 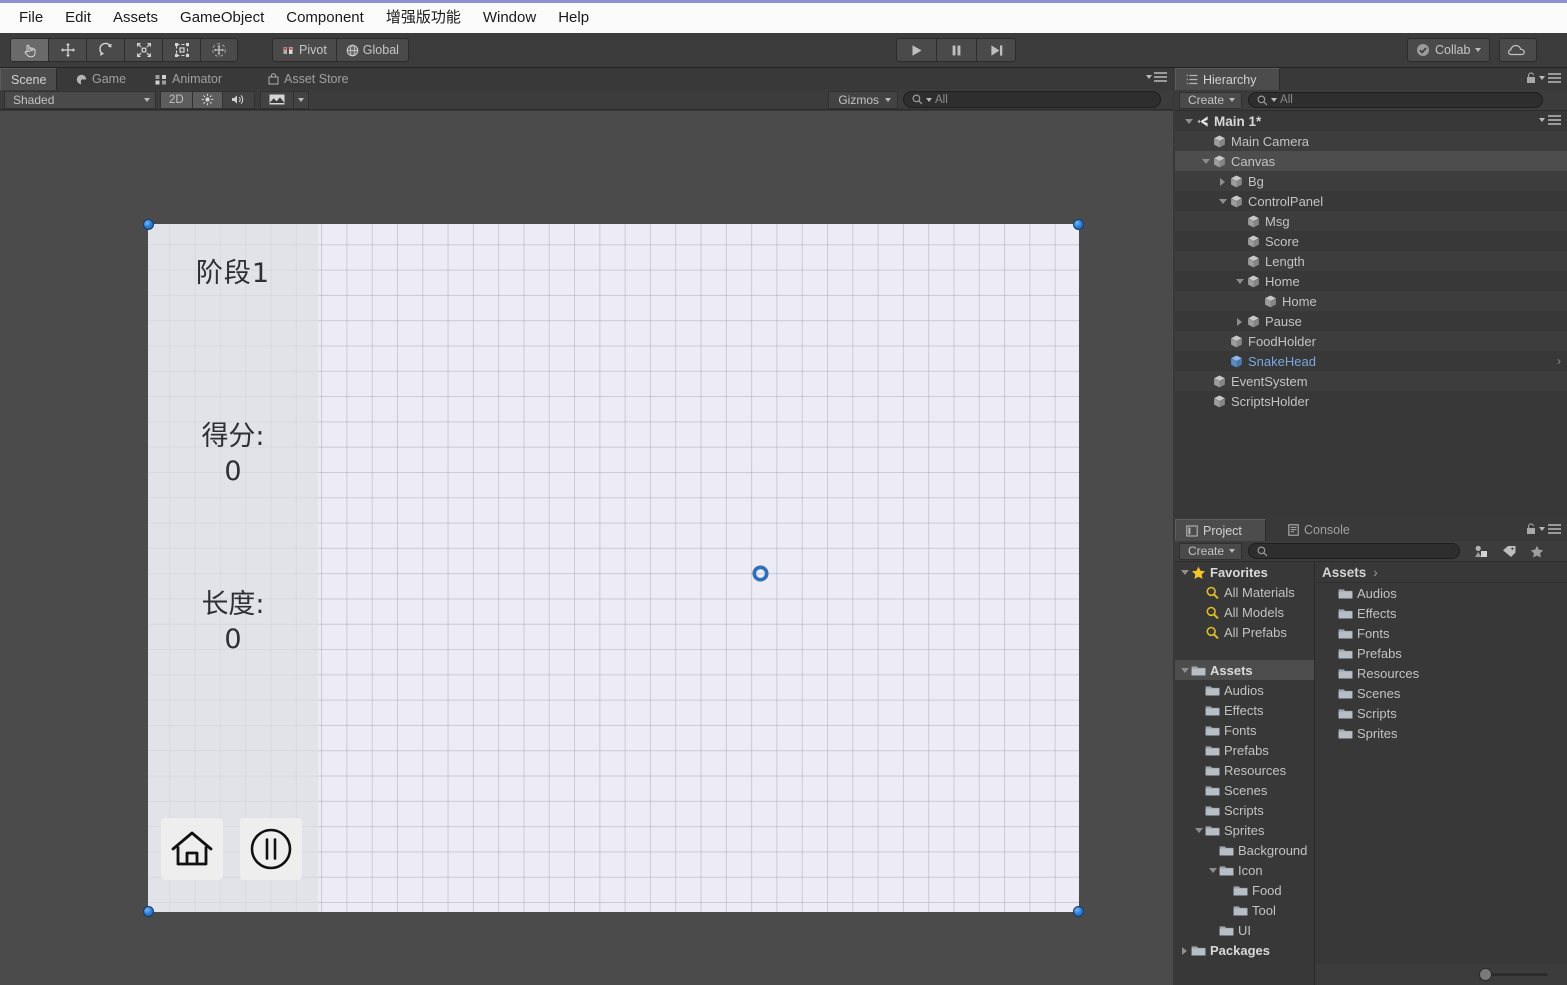 What do you see at coordinates (1244, 810) in the screenshot?
I see `project-tree-row-scripts: Scripts` at bounding box center [1244, 810].